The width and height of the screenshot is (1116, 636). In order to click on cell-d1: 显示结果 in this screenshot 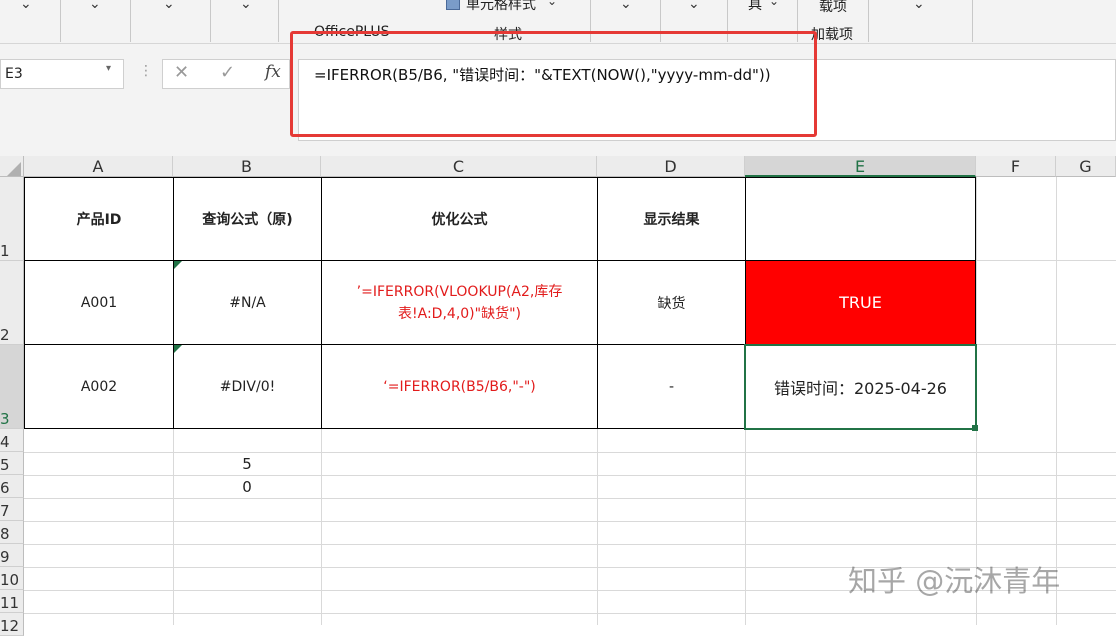, I will do `click(671, 219)`.